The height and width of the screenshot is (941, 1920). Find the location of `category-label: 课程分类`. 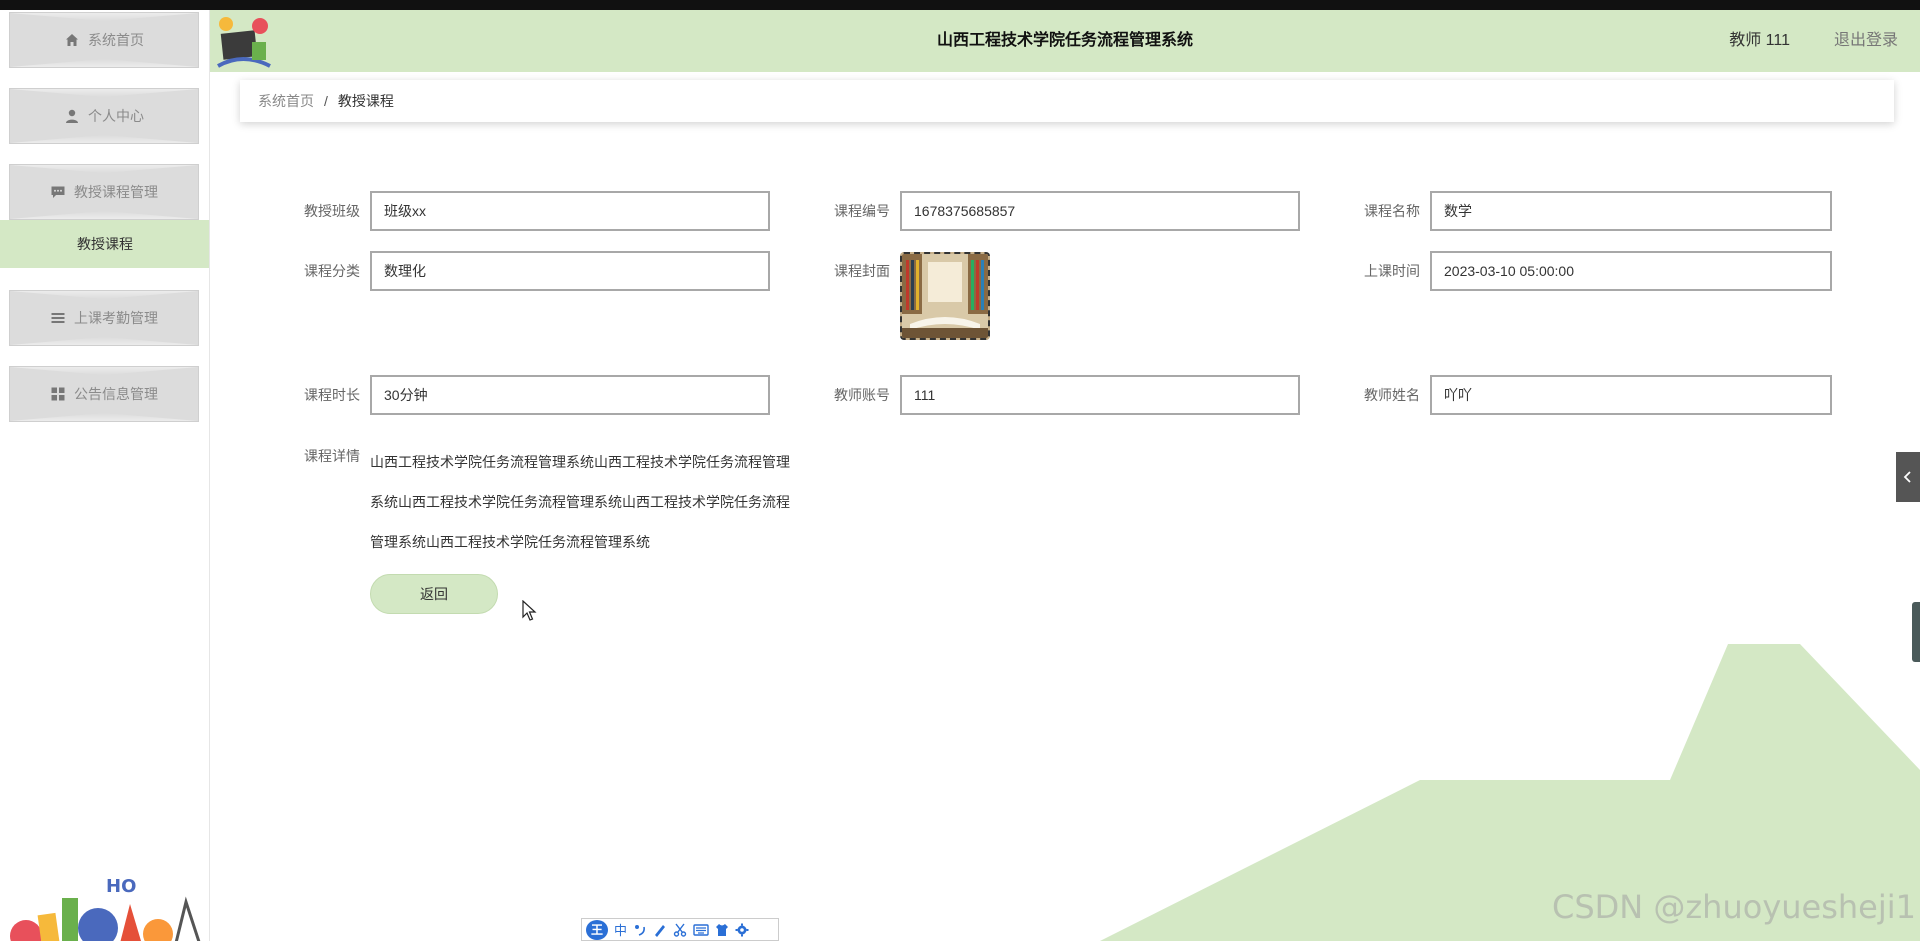

category-label: 课程分类 is located at coordinates (332, 271).